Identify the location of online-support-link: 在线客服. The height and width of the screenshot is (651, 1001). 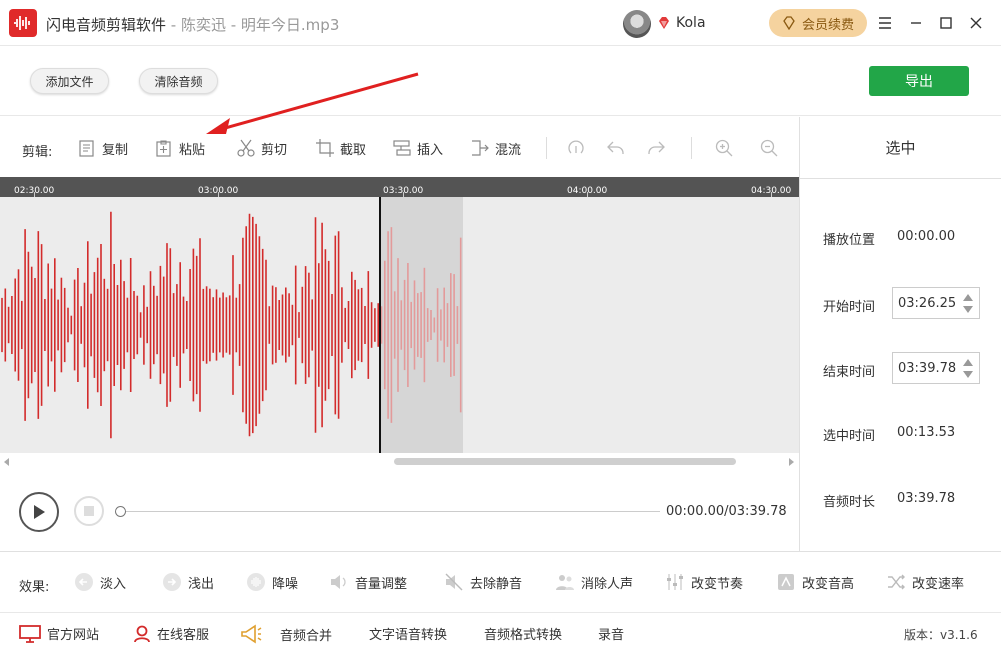
(171, 633).